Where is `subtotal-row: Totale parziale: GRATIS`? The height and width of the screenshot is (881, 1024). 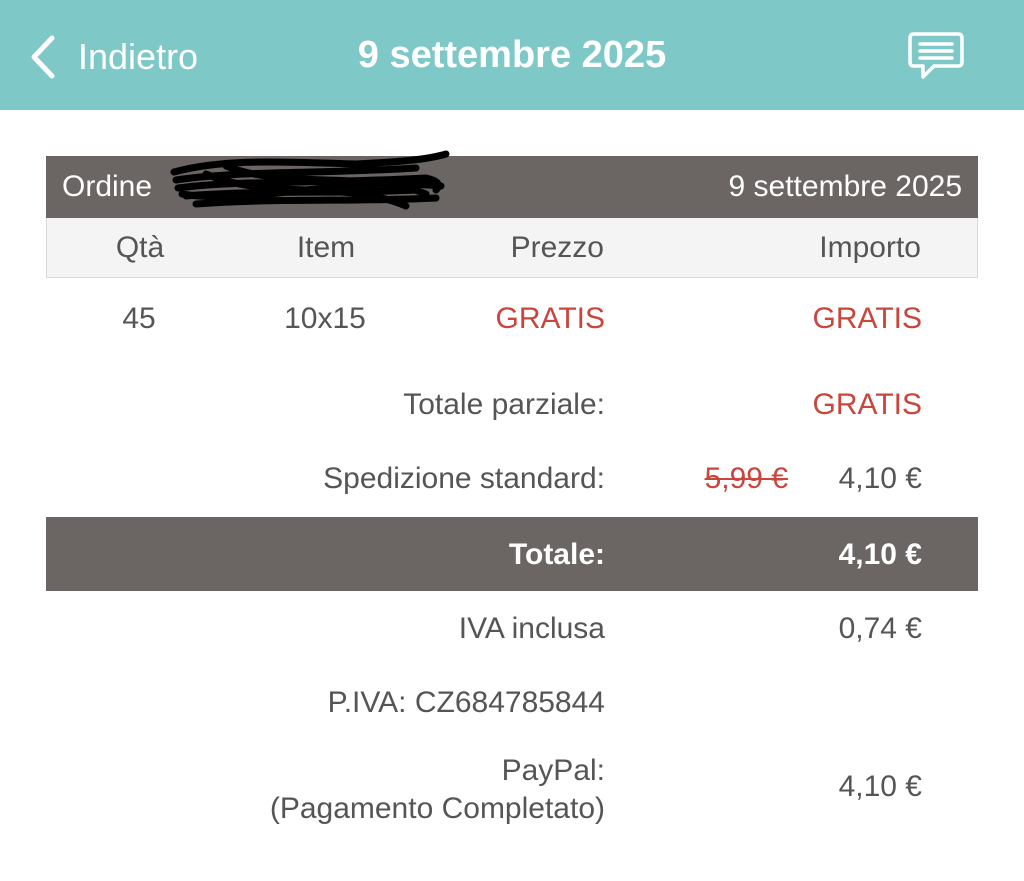
subtotal-row: Totale parziale: GRATIS is located at coordinates (512, 408).